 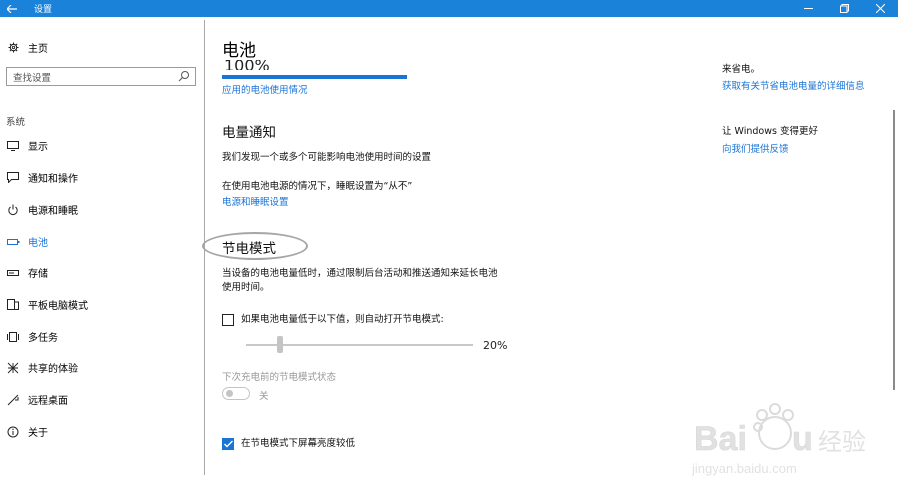 What do you see at coordinates (43, 338) in the screenshot?
I see `sidebar-item-label: 多任务` at bounding box center [43, 338].